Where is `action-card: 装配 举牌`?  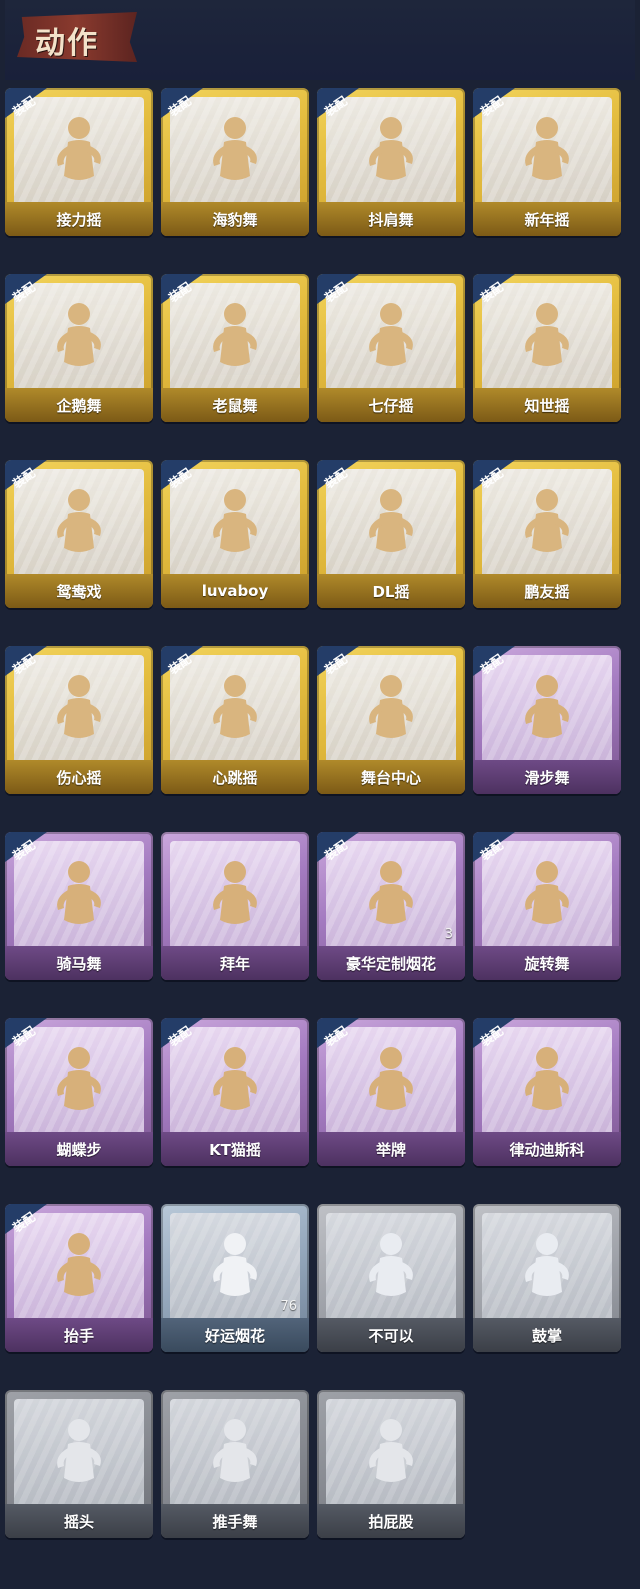 action-card: 装配 举牌 is located at coordinates (391, 1092).